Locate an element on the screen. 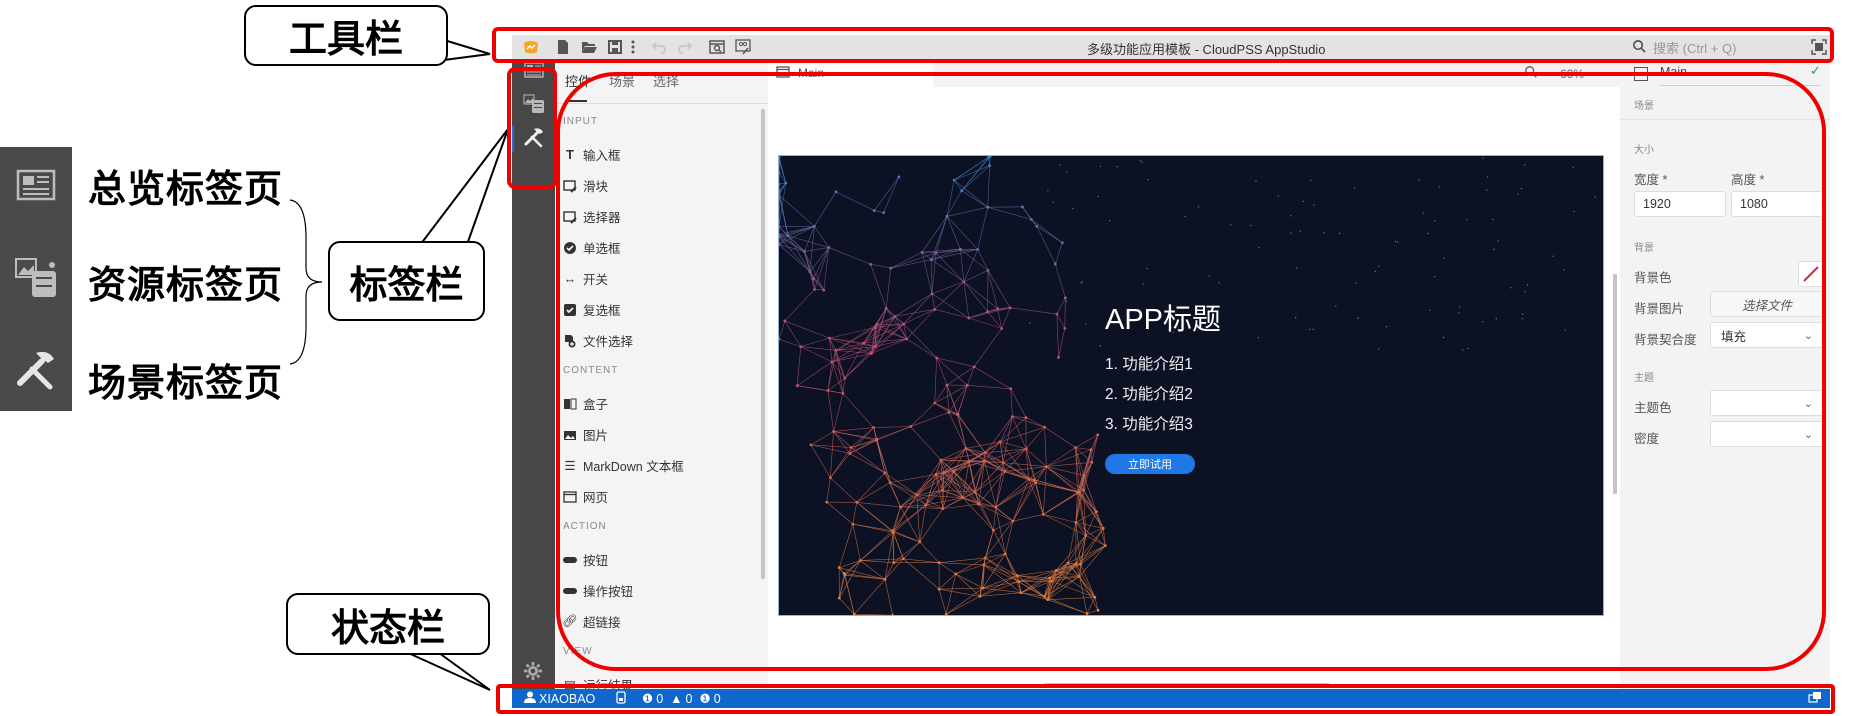 The image size is (1859, 716). choose-file-button: 选择文件 is located at coordinates (1767, 304).